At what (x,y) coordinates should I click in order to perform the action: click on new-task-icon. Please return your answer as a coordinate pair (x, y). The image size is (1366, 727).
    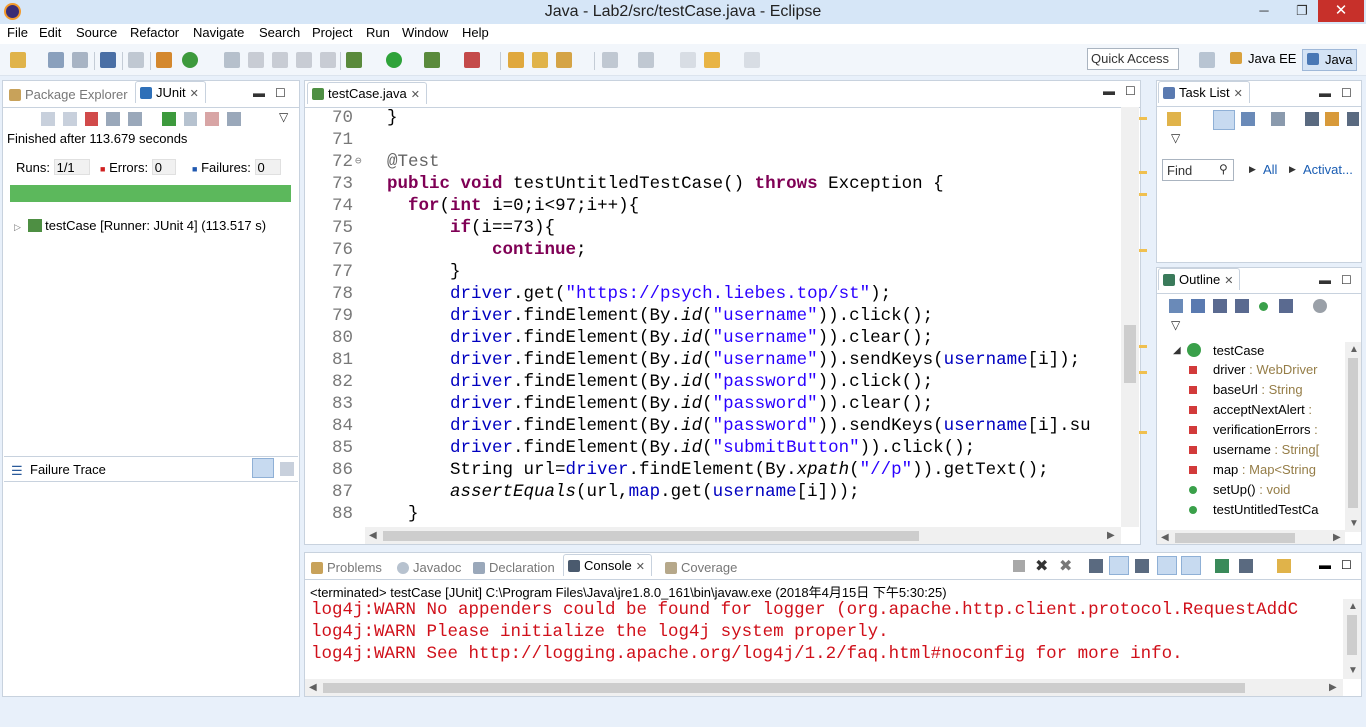
    Looking at the image, I should click on (1174, 119).